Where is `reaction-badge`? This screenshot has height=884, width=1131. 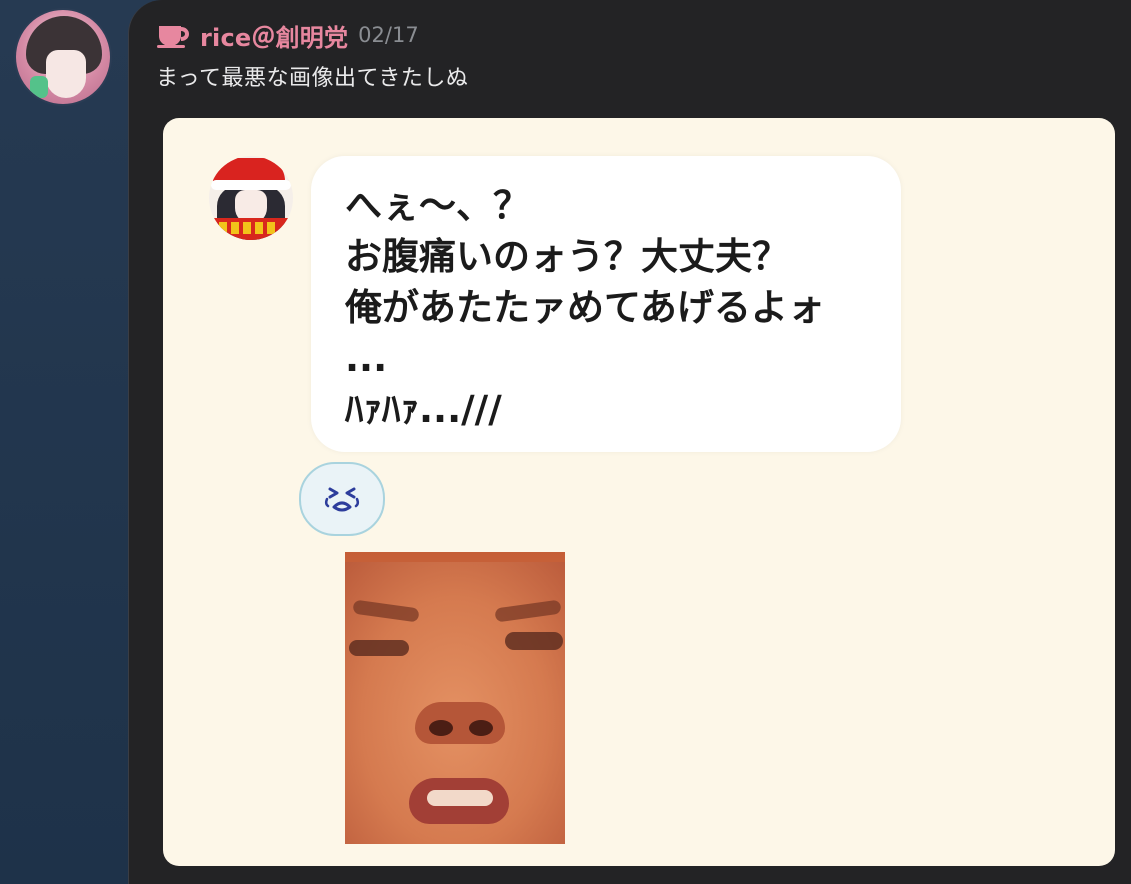
reaction-badge is located at coordinates (342, 499).